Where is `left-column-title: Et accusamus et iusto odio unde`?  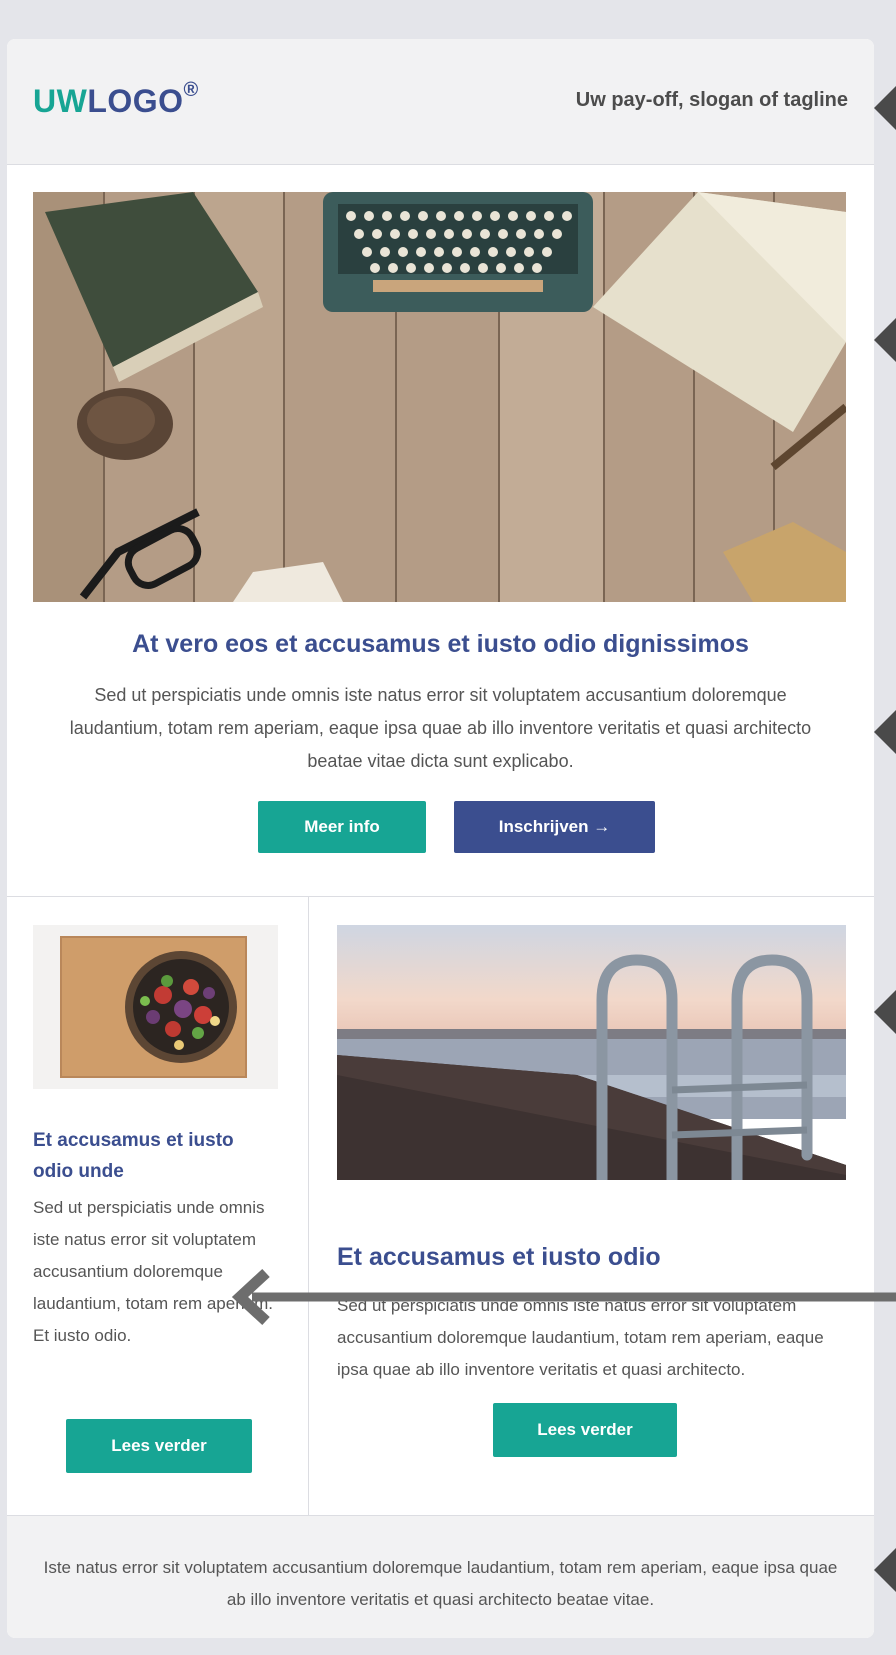
left-column-title: Et accusamus et iusto odio unde is located at coordinates (133, 1156).